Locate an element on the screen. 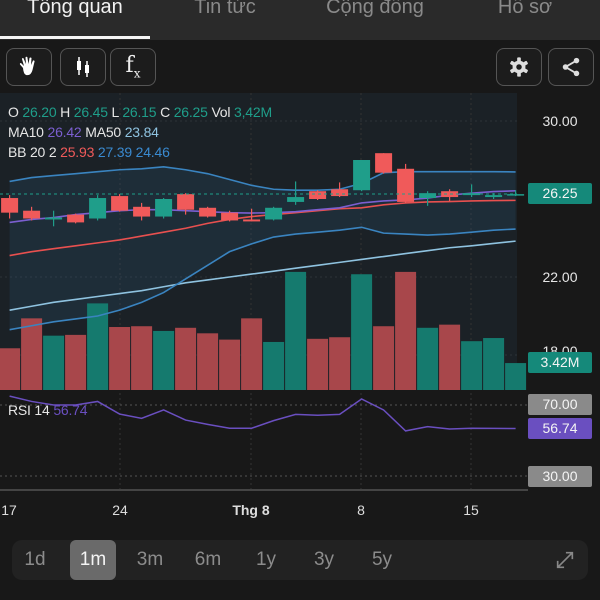 The height and width of the screenshot is (600, 600). date-label: Thg 8 is located at coordinates (251, 510).